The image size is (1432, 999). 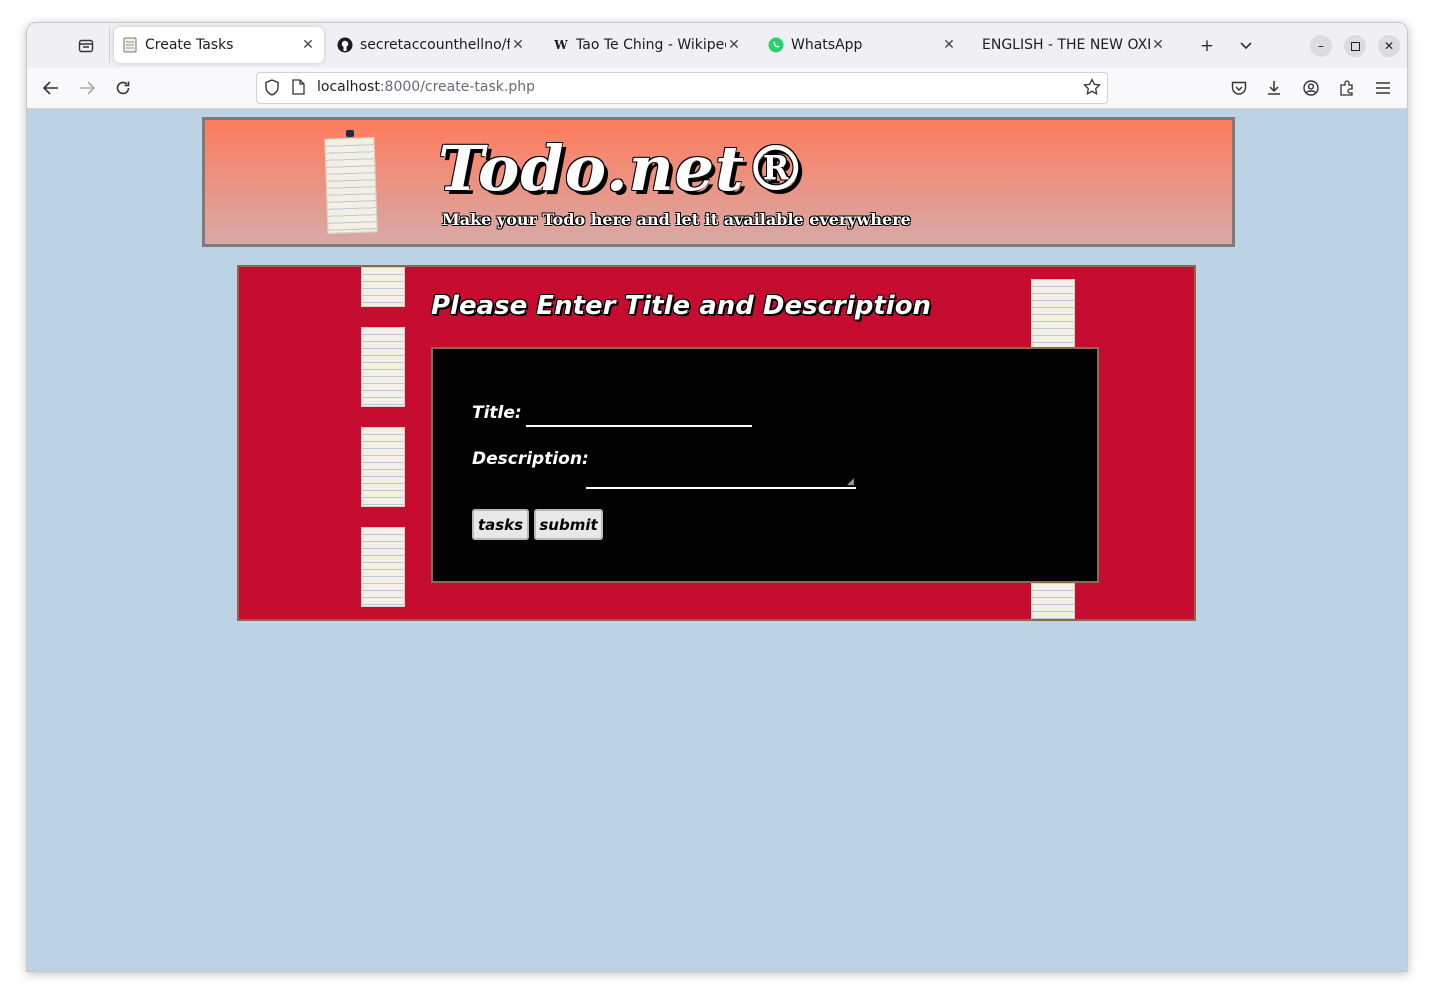 What do you see at coordinates (623, 168) in the screenshot?
I see `site-brand: Todo.net®` at bounding box center [623, 168].